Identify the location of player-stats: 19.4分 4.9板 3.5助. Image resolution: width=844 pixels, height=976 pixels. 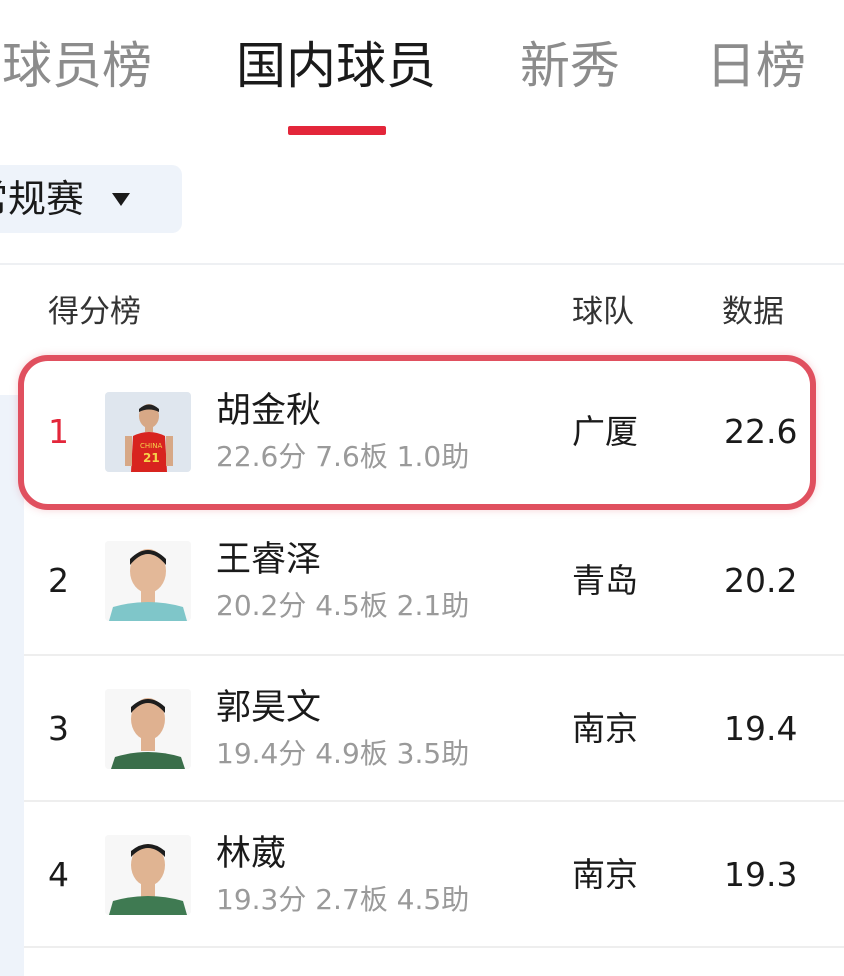
(343, 753).